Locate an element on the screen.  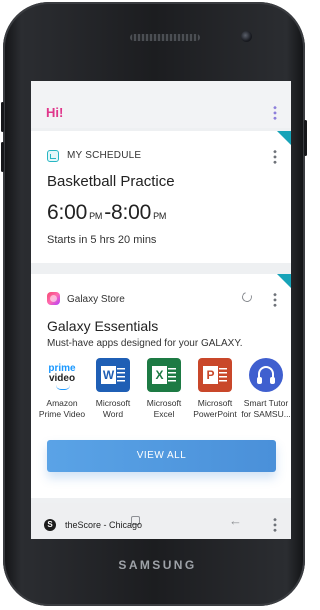
sheet-lines is located at coordinates (172, 375).